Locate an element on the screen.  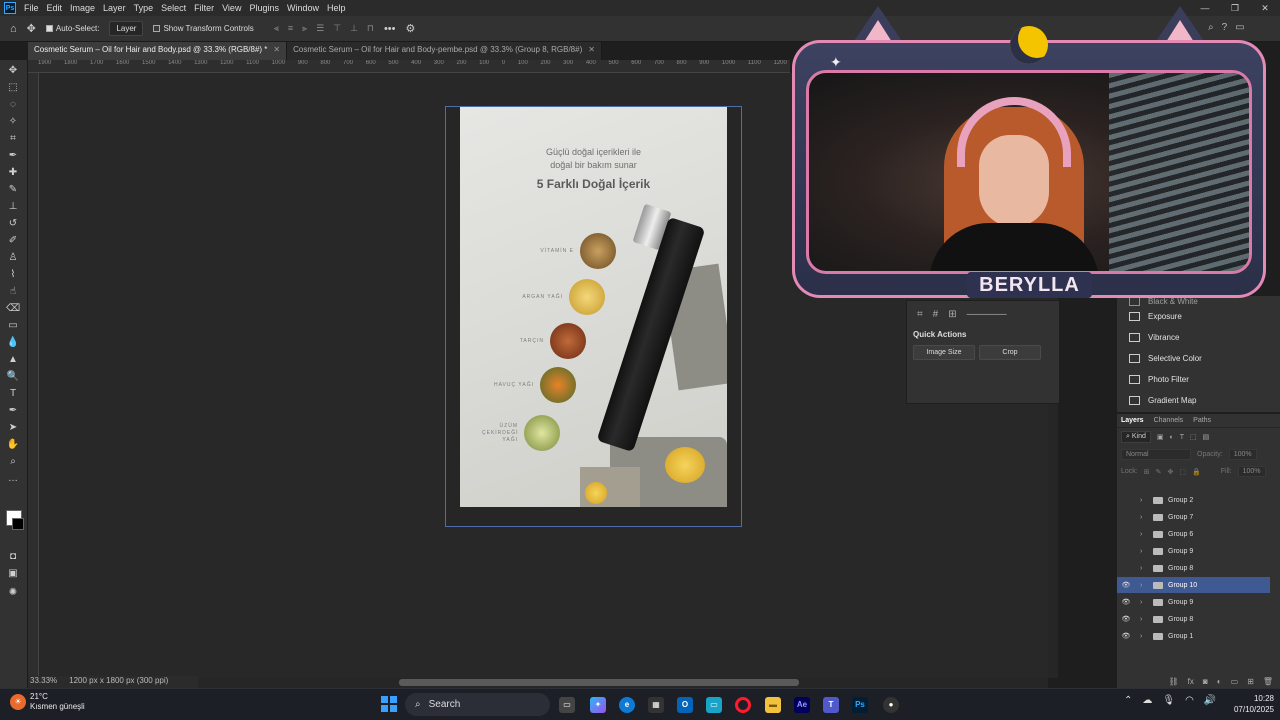
network-icon: ☁ is located at coordinates (1147, 700).